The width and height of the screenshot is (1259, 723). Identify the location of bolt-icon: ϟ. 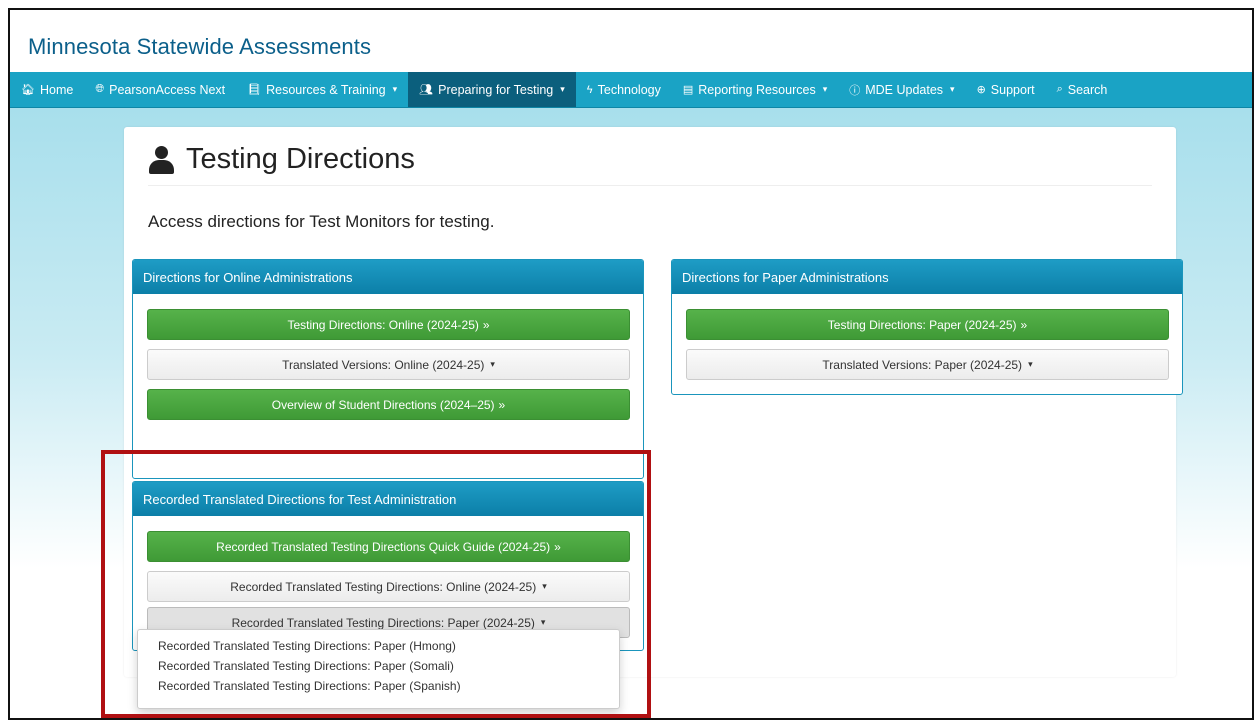
(589, 89).